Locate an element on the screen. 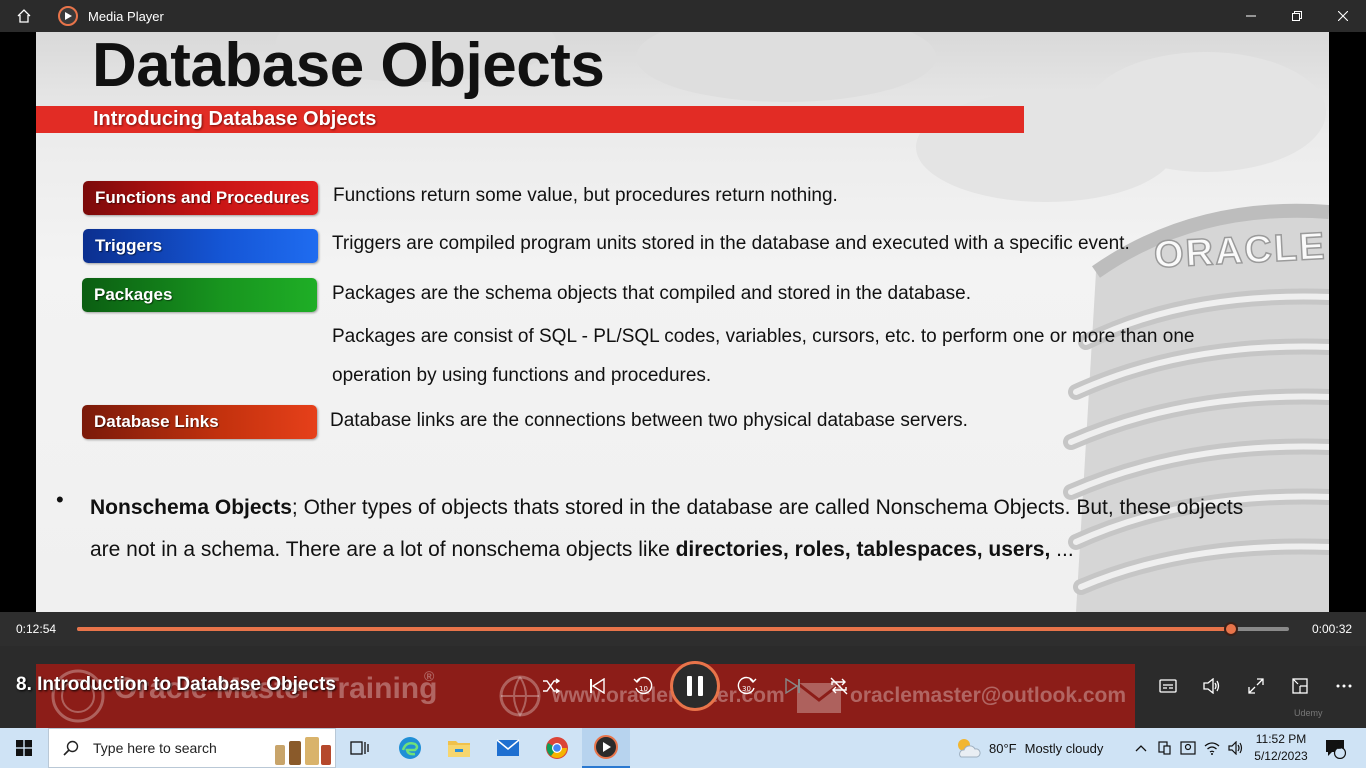  taskbar-file-explorer is located at coordinates (459, 748).